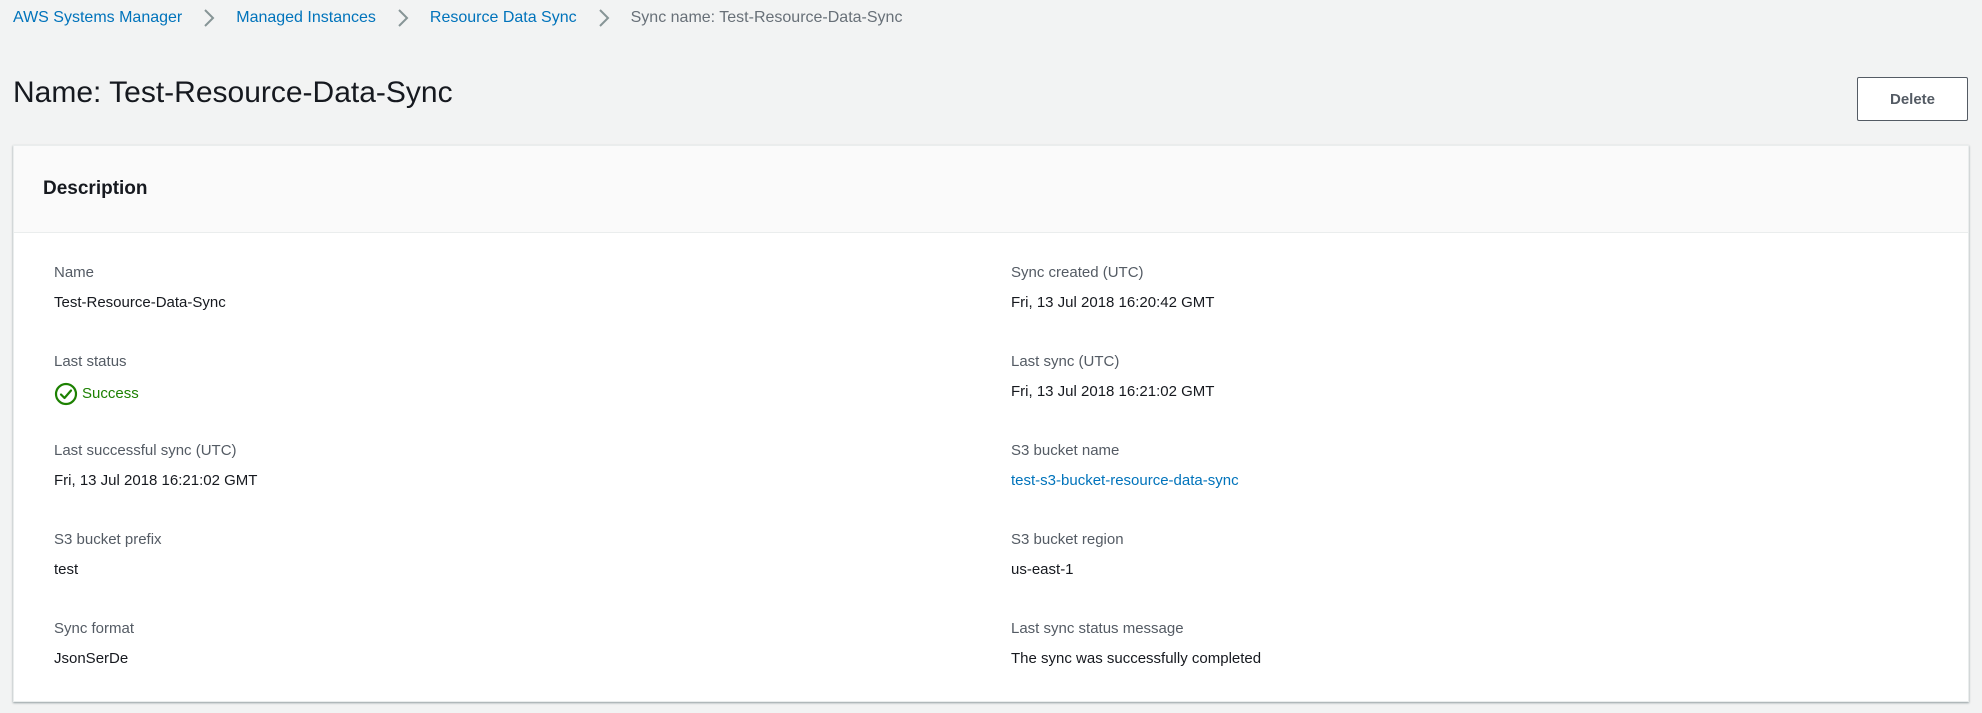  I want to click on field-value: The sync was successfully completed, so click(1136, 658).